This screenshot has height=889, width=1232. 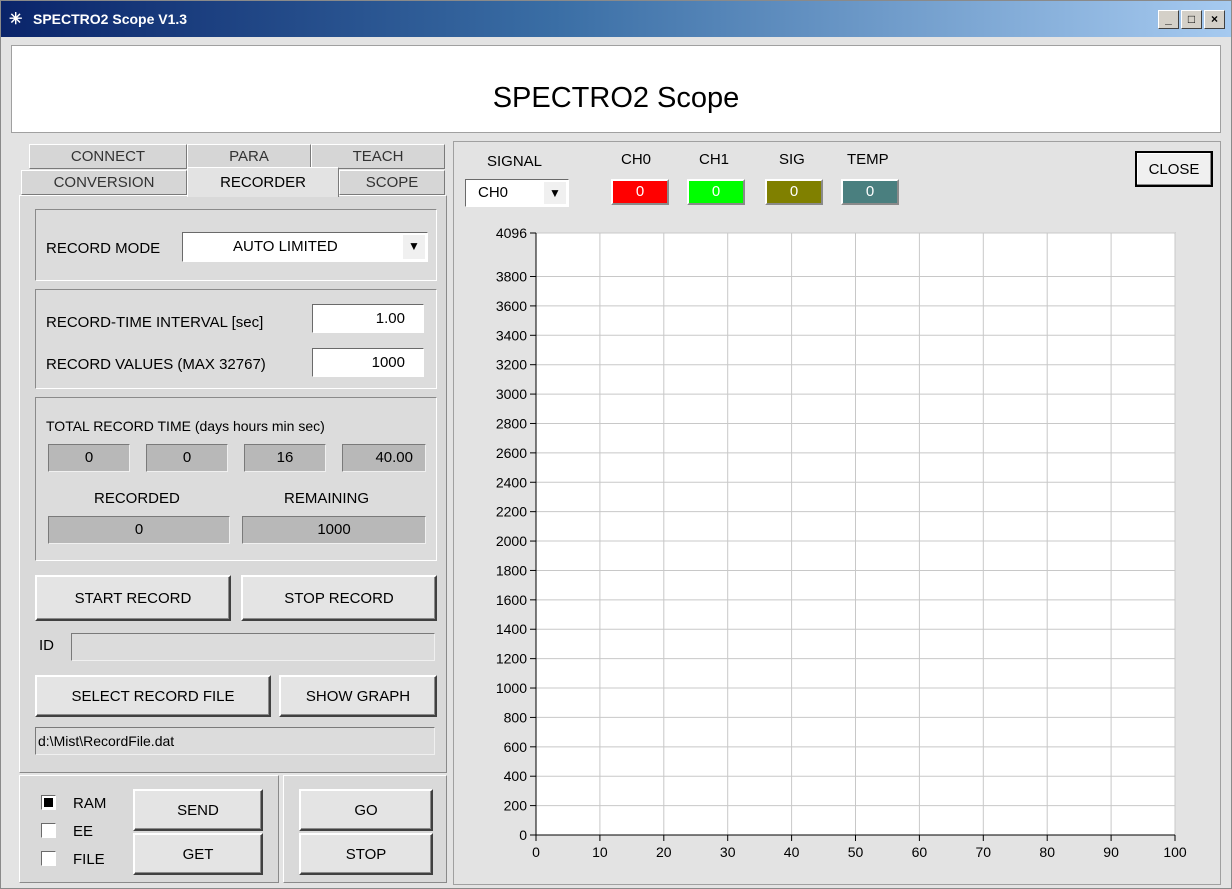 What do you see at coordinates (616, 19) in the screenshot?
I see `title-bar: ✳ SPECTRO2 Scope V1.3 _ □ ×` at bounding box center [616, 19].